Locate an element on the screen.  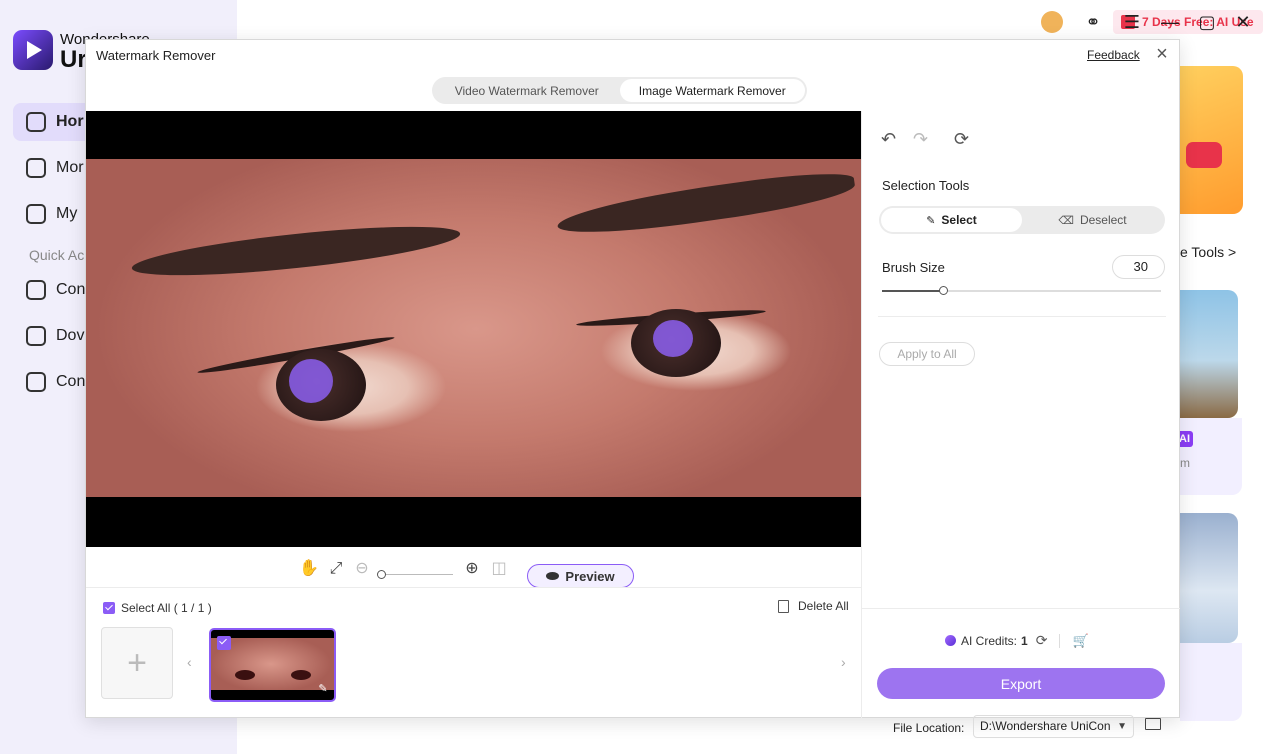
delete-all-label: Delete All is located at coordinates (823, 606).